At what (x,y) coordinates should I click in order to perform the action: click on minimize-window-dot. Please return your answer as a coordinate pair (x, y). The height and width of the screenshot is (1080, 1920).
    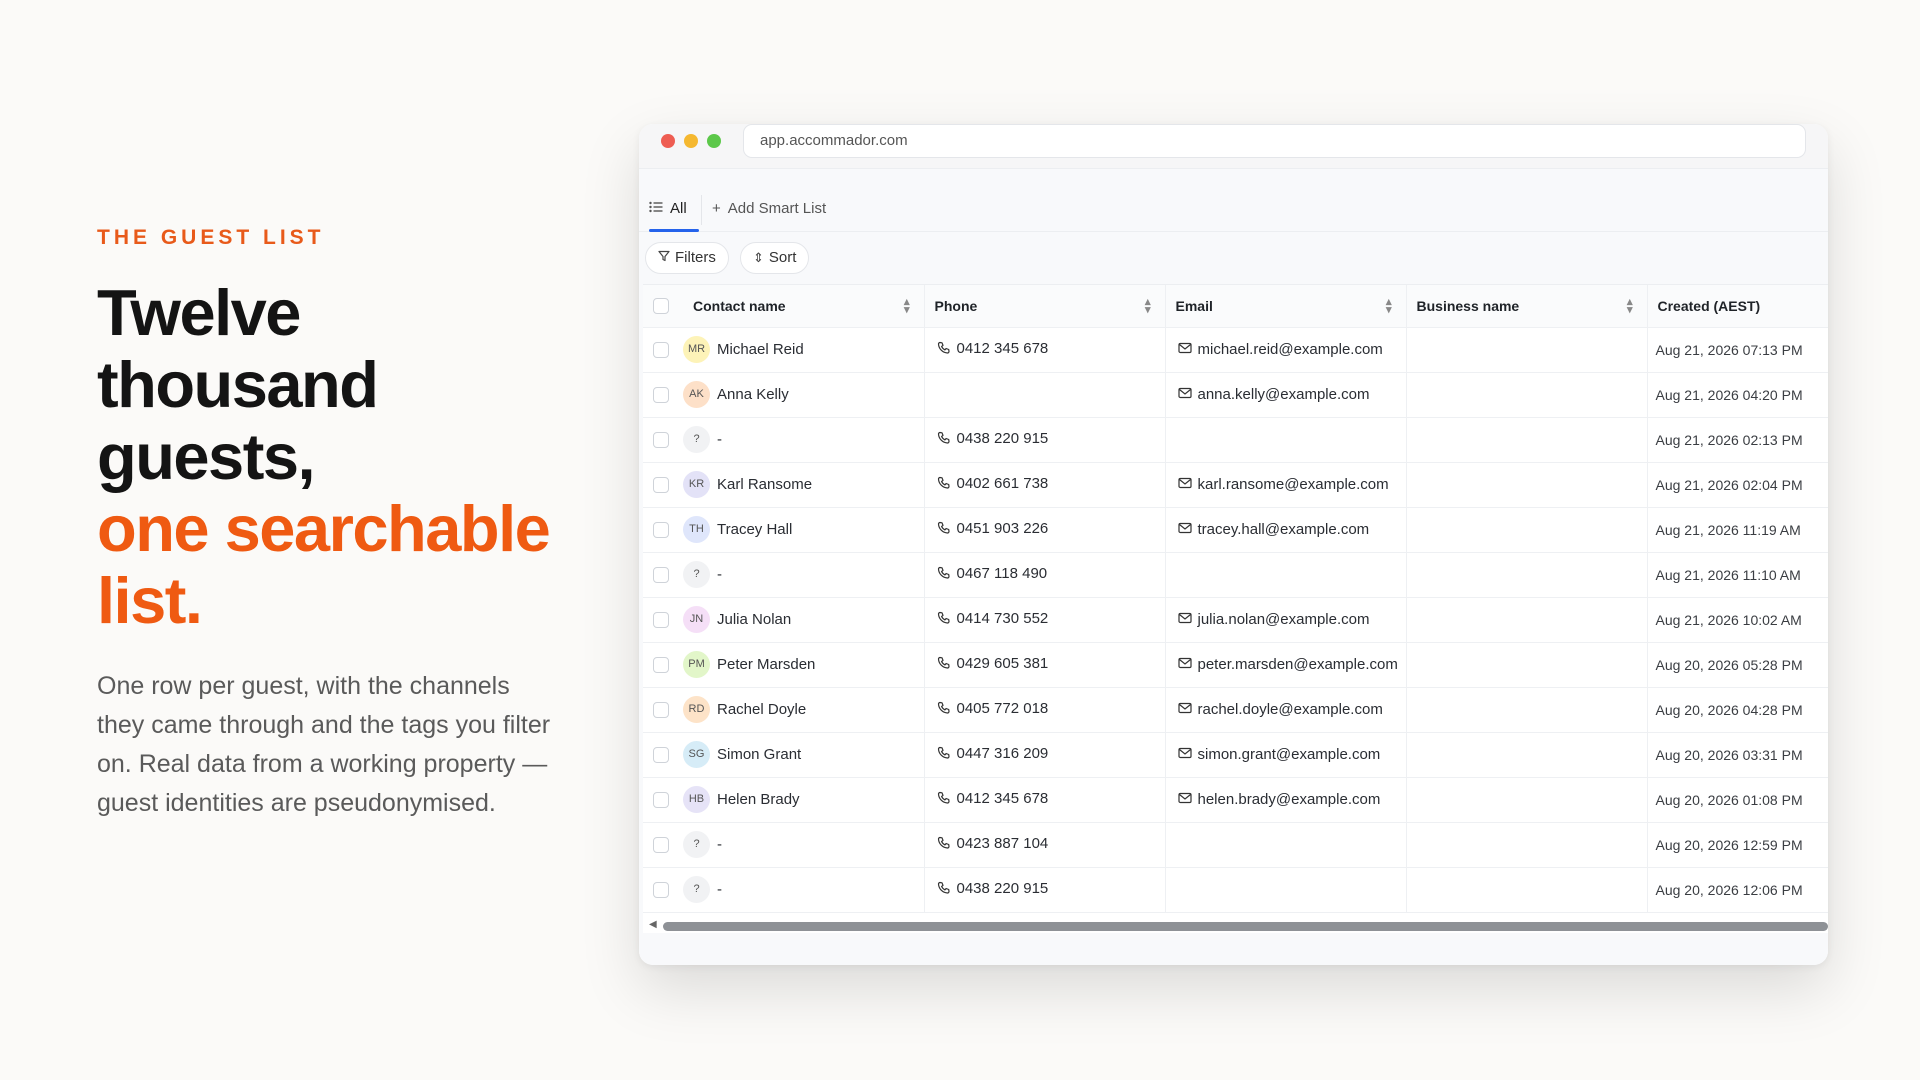
    Looking at the image, I should click on (691, 141).